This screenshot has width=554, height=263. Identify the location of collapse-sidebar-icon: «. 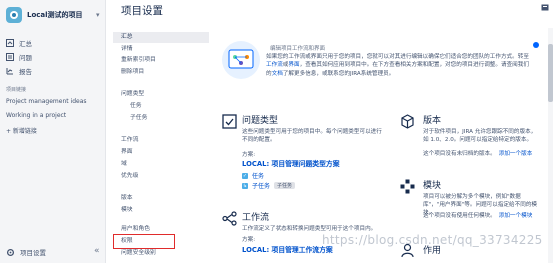
(97, 251).